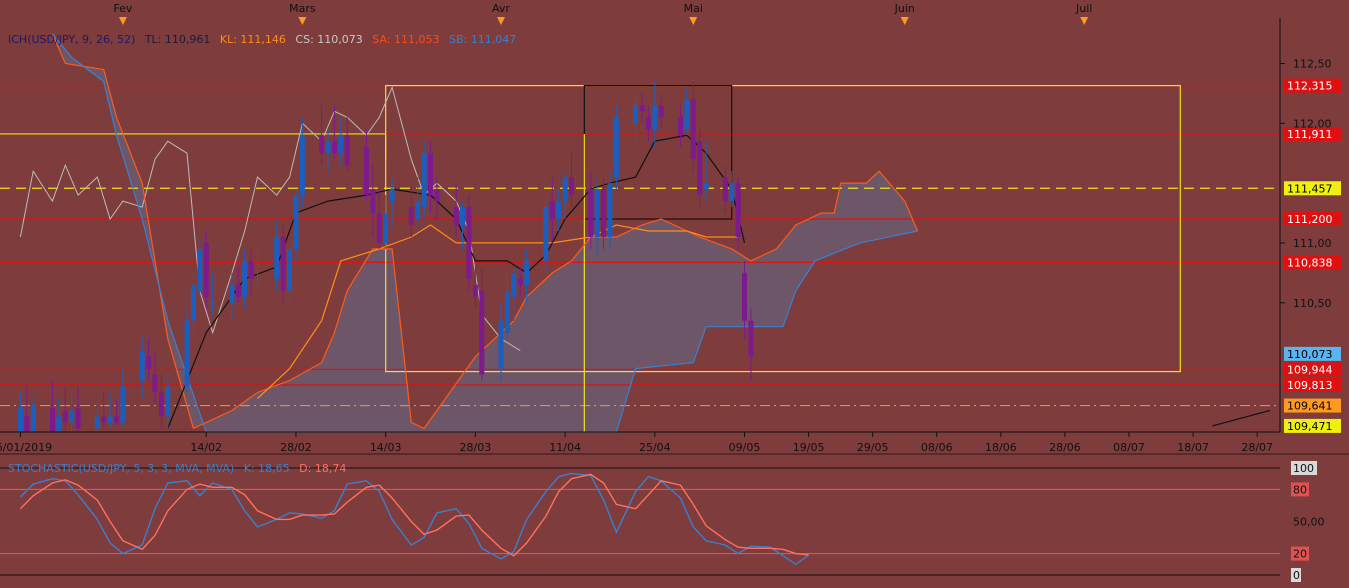  I want to click on value-label-110,073: 110,073, so click(1310, 354).